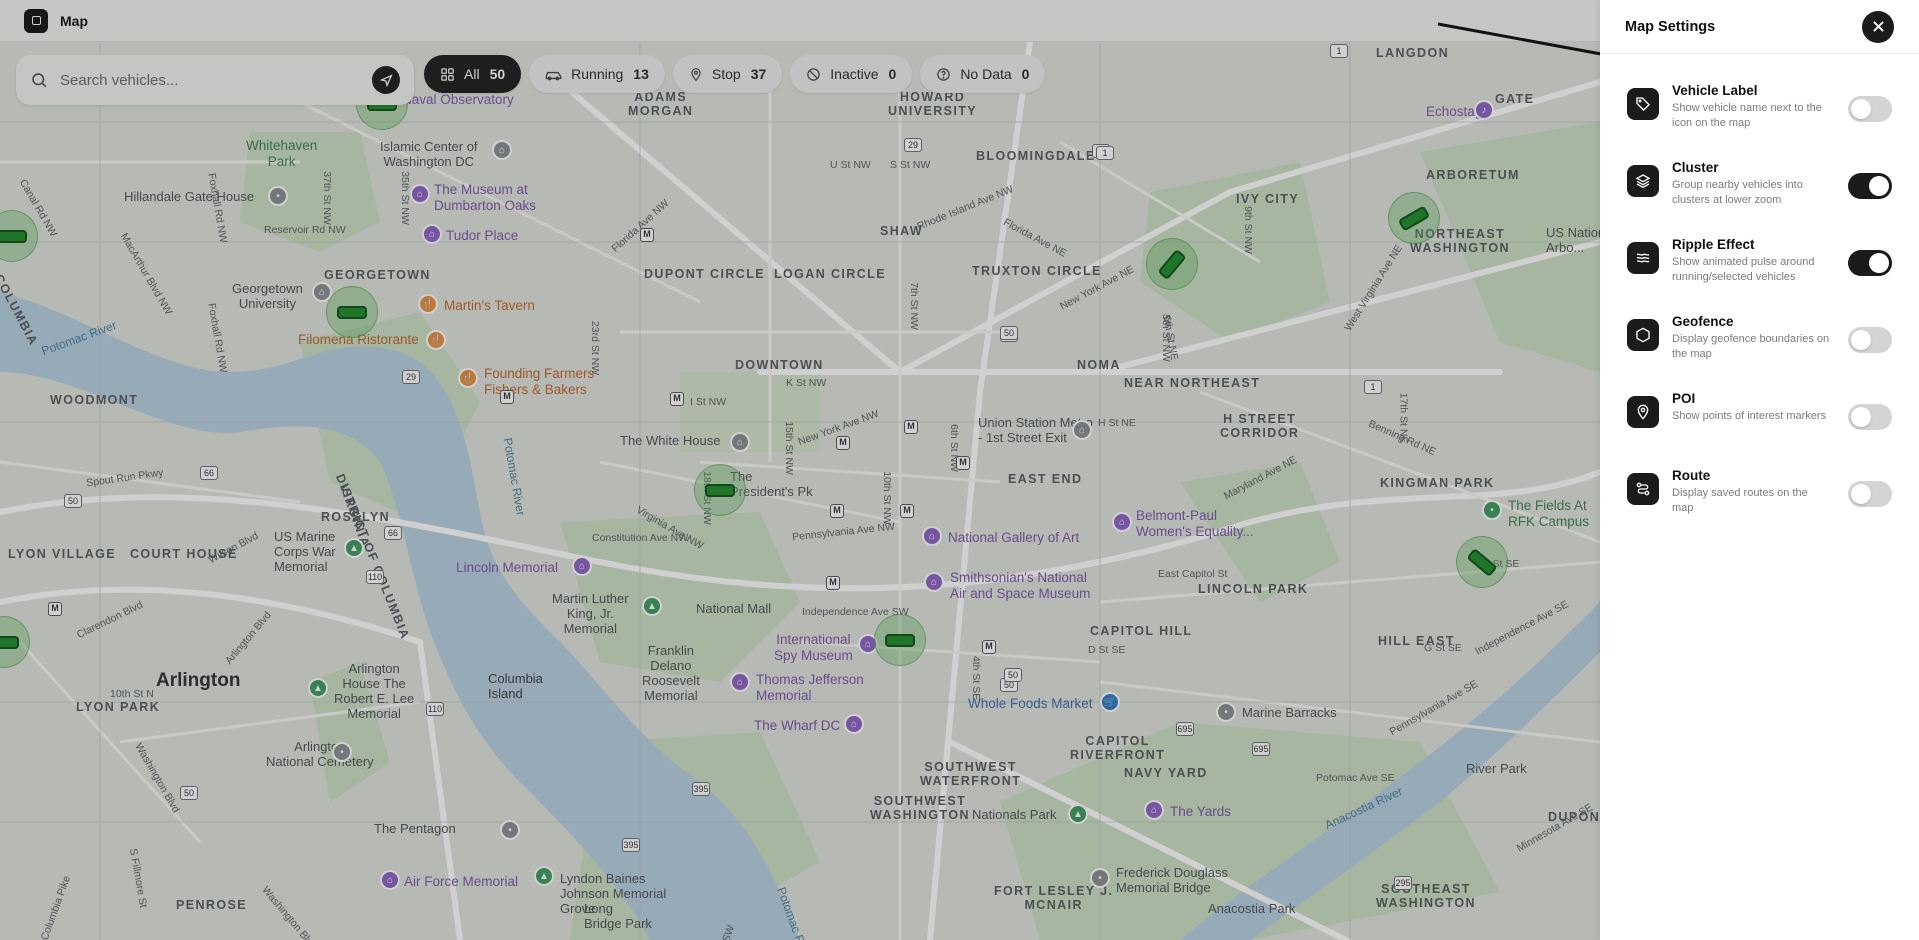 Image resolution: width=1919 pixels, height=940 pixels. I want to click on setting-description: Show points of interest markers, so click(1749, 416).